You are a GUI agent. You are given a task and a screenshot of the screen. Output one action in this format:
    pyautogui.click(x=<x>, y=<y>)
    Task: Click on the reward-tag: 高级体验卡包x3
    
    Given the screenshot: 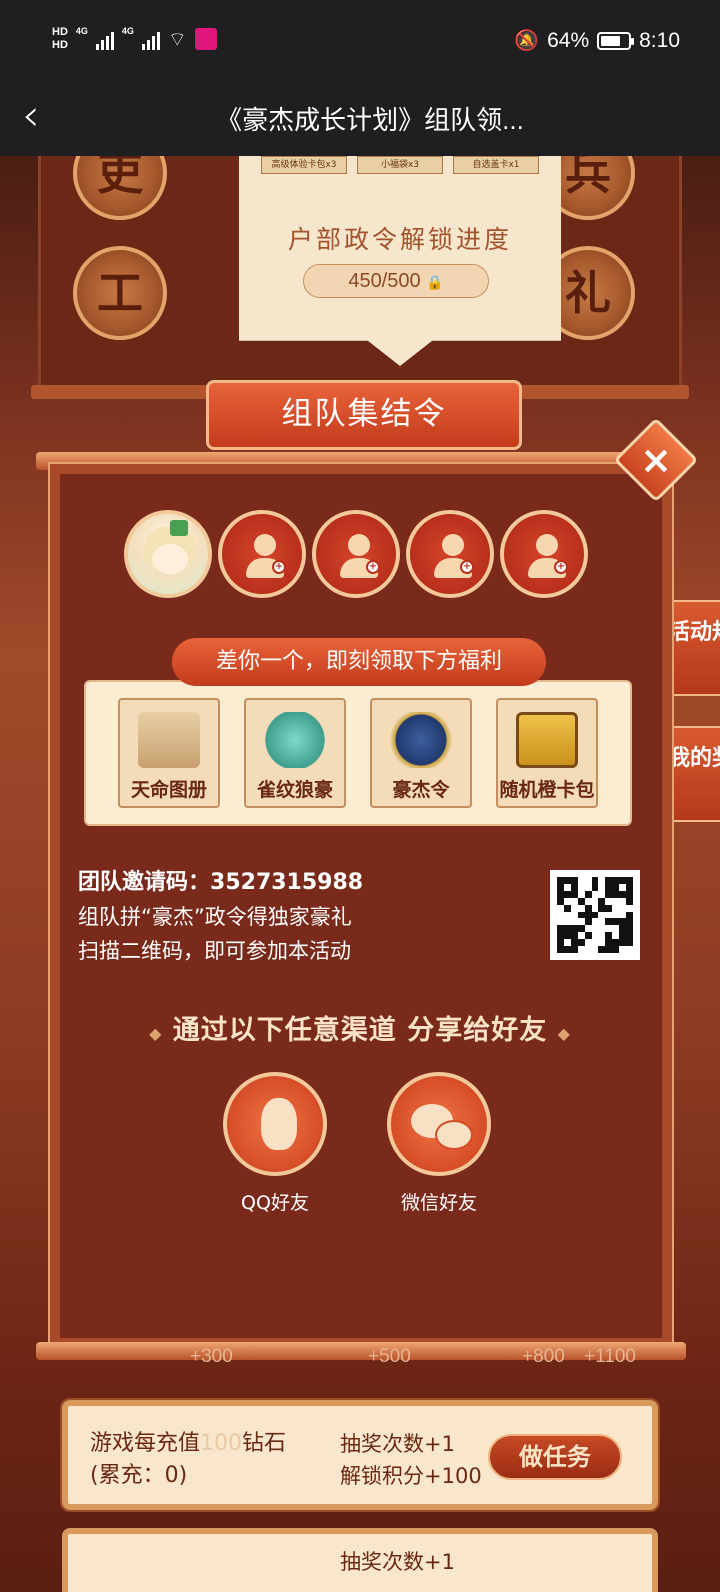 What is the action you would take?
    pyautogui.click(x=304, y=165)
    